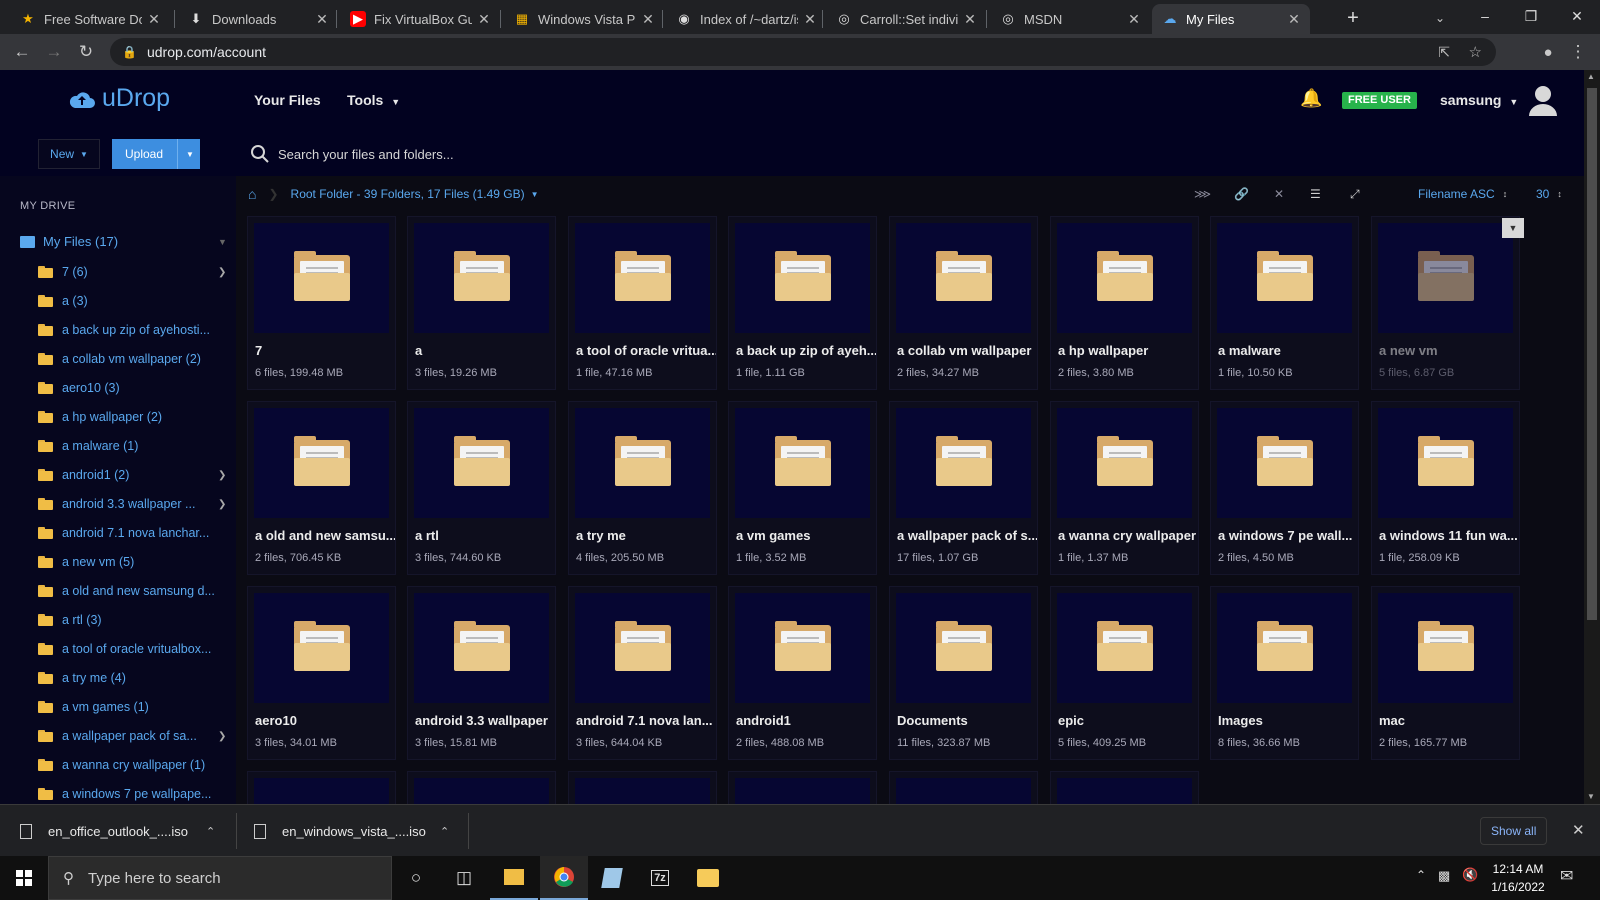 The image size is (1600, 900). What do you see at coordinates (1284, 488) in the screenshot?
I see `folder-card: a windows 7 pe wall... 2 files, 4.50 MB` at bounding box center [1284, 488].